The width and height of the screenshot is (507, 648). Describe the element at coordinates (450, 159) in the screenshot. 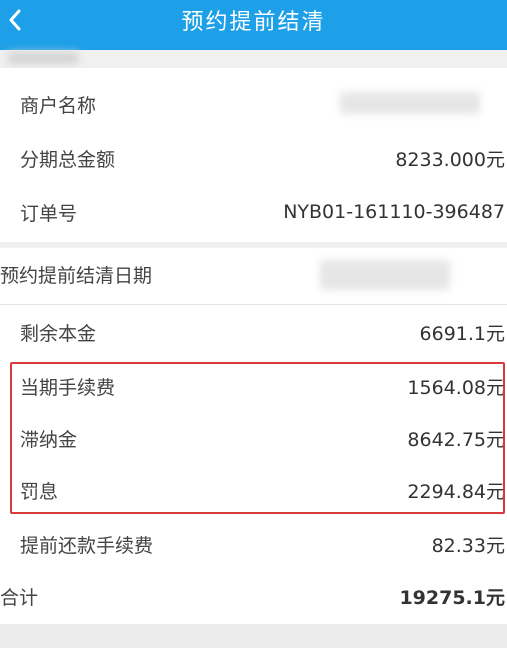

I see `installment-total-value: 8233.000元` at that location.